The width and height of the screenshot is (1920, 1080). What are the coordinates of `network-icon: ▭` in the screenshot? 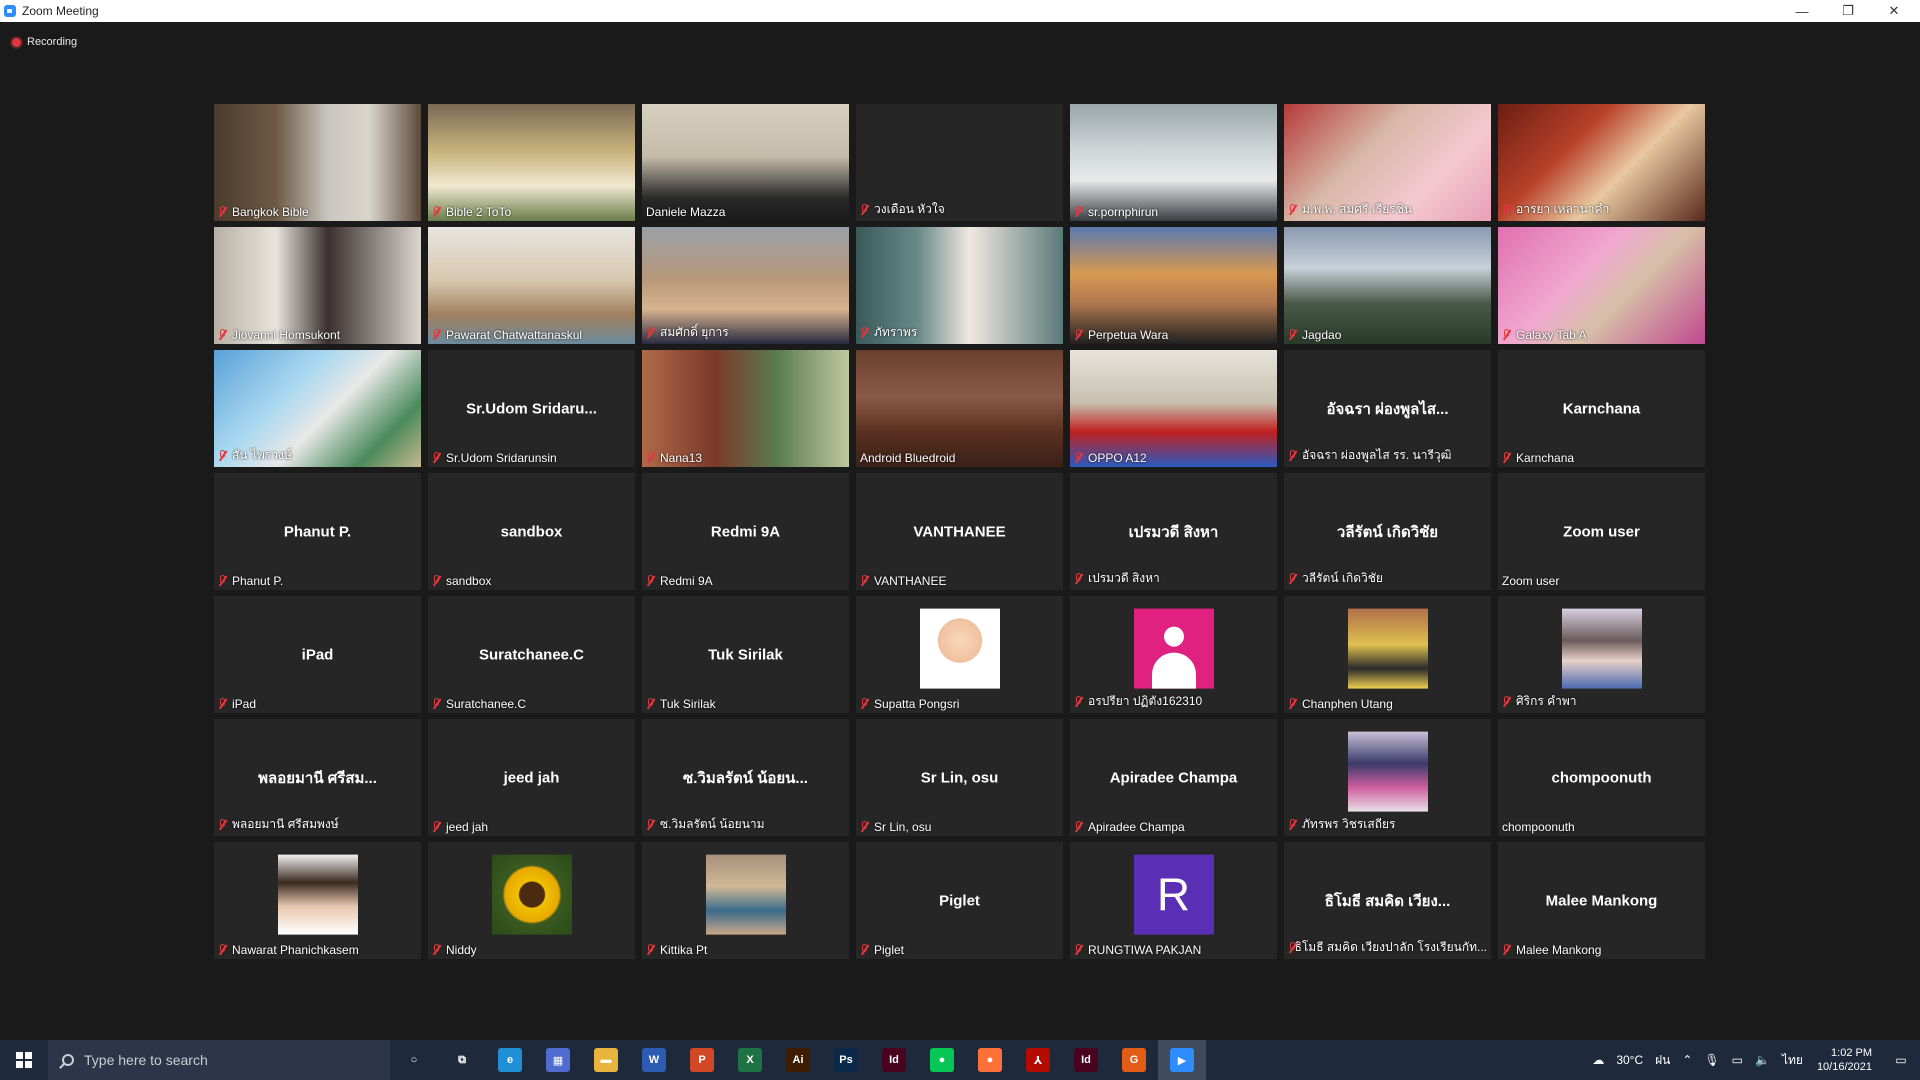 It's located at (1737, 1060).